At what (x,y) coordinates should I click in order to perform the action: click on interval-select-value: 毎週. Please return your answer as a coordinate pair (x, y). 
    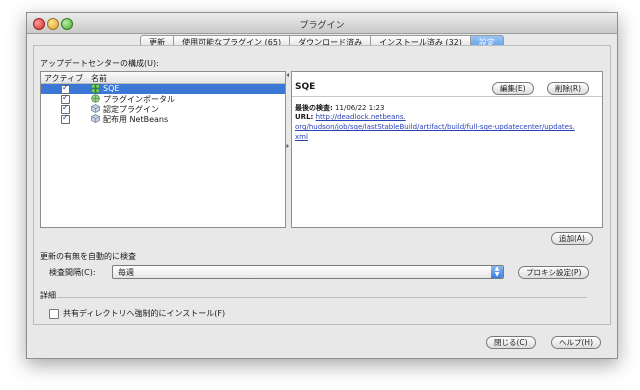
    Looking at the image, I should click on (126, 272).